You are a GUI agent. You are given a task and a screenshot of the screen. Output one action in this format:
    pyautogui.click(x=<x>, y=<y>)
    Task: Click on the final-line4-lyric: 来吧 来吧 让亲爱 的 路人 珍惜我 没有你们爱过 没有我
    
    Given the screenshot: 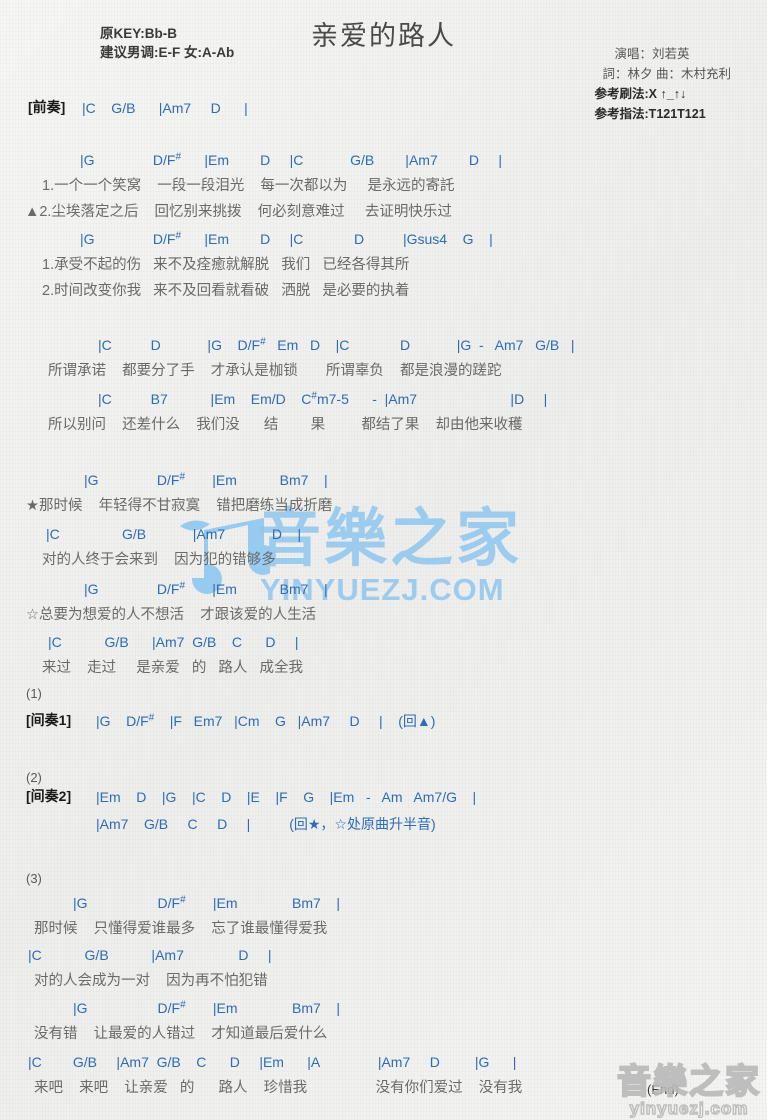 What is the action you would take?
    pyautogui.click(x=278, y=1088)
    